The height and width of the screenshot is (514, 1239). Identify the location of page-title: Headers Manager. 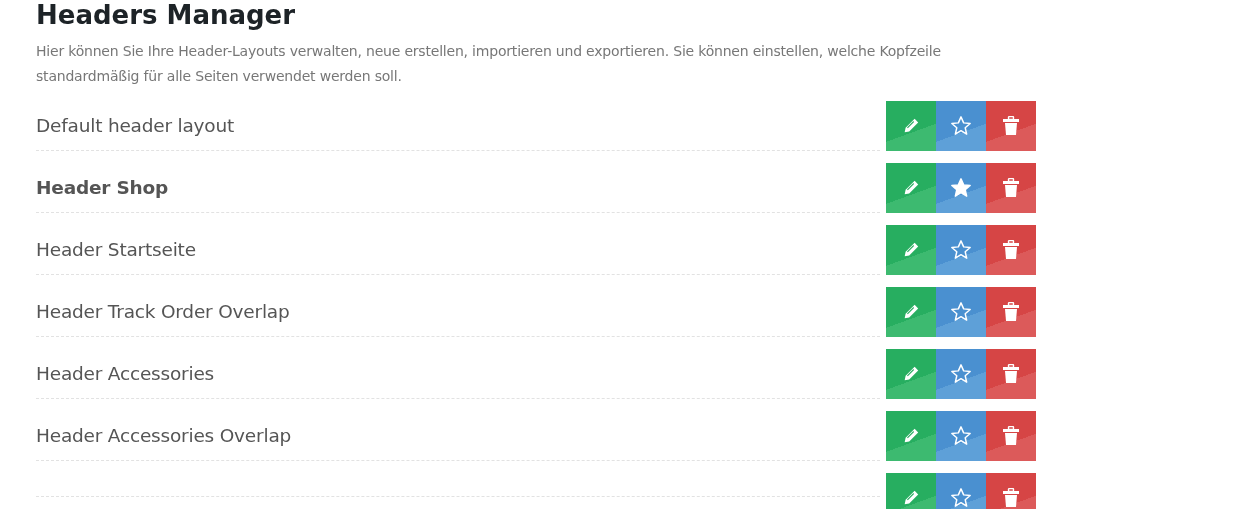
(166, 16).